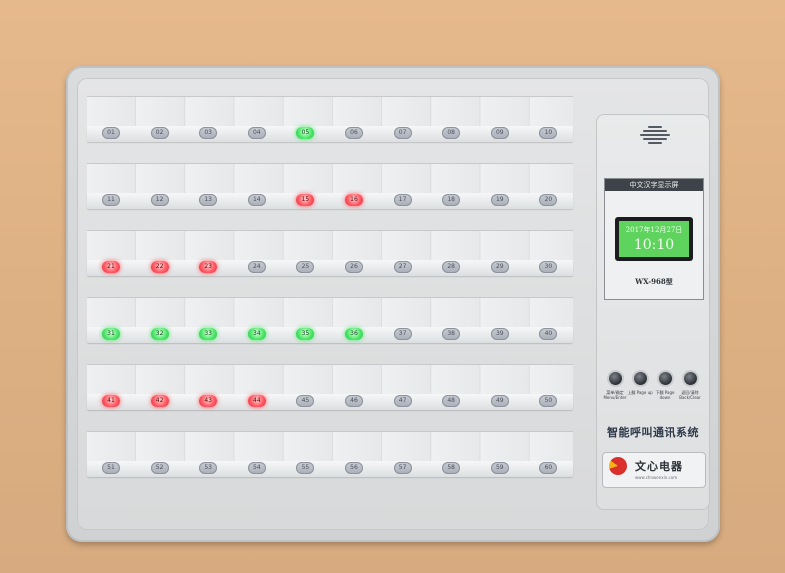 The width and height of the screenshot is (785, 573). What do you see at coordinates (451, 133) in the screenshot?
I see `call-key: 08` at bounding box center [451, 133].